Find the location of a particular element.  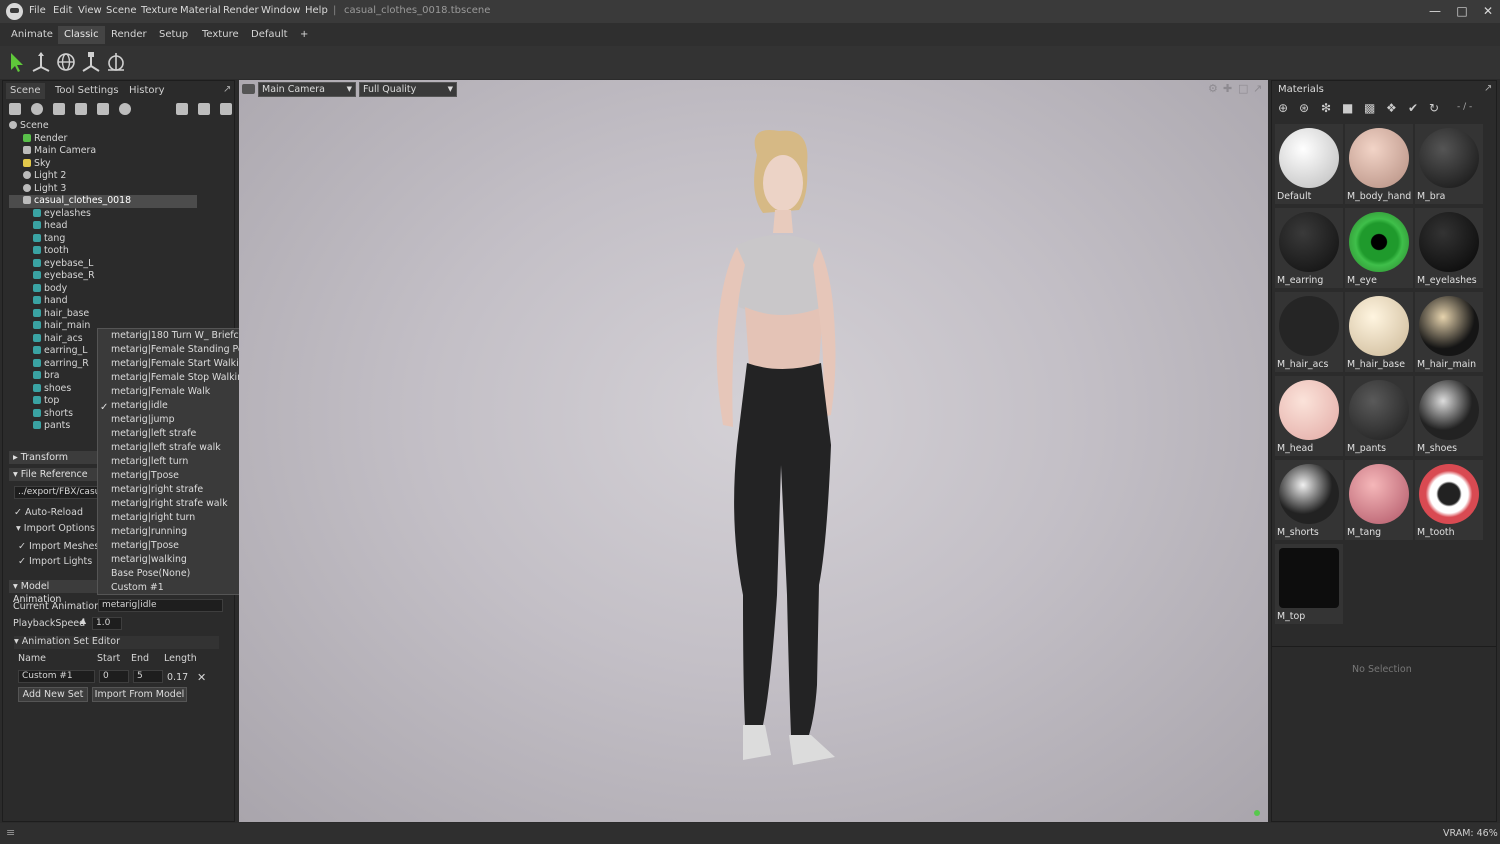

material-hair-acs: M_hair_acs is located at coordinates (1309, 332).